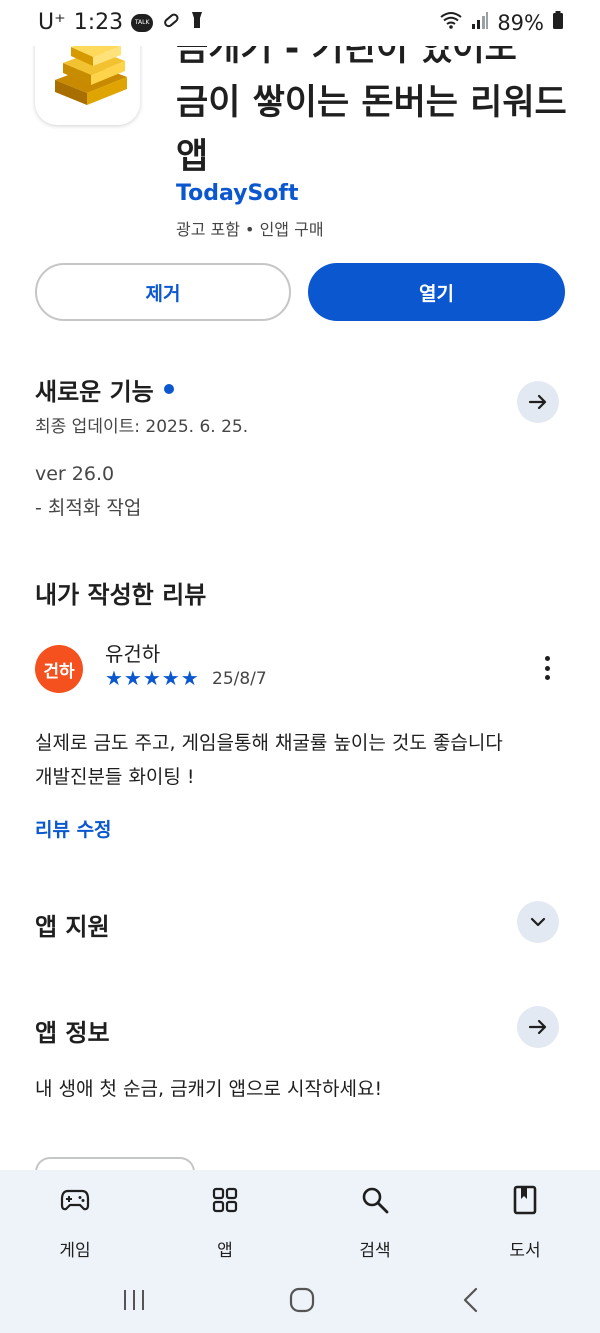 This screenshot has width=600, height=1333. What do you see at coordinates (75, 1200) in the screenshot?
I see `gamepad-icon` at bounding box center [75, 1200].